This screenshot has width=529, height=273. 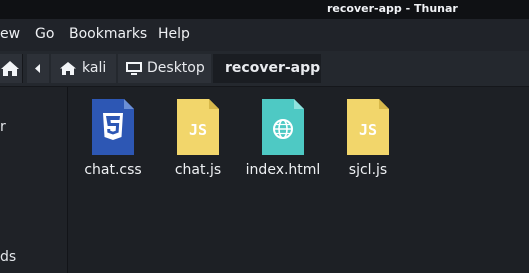 I want to click on window-title: recover-app - Thunar, so click(x=392, y=8).